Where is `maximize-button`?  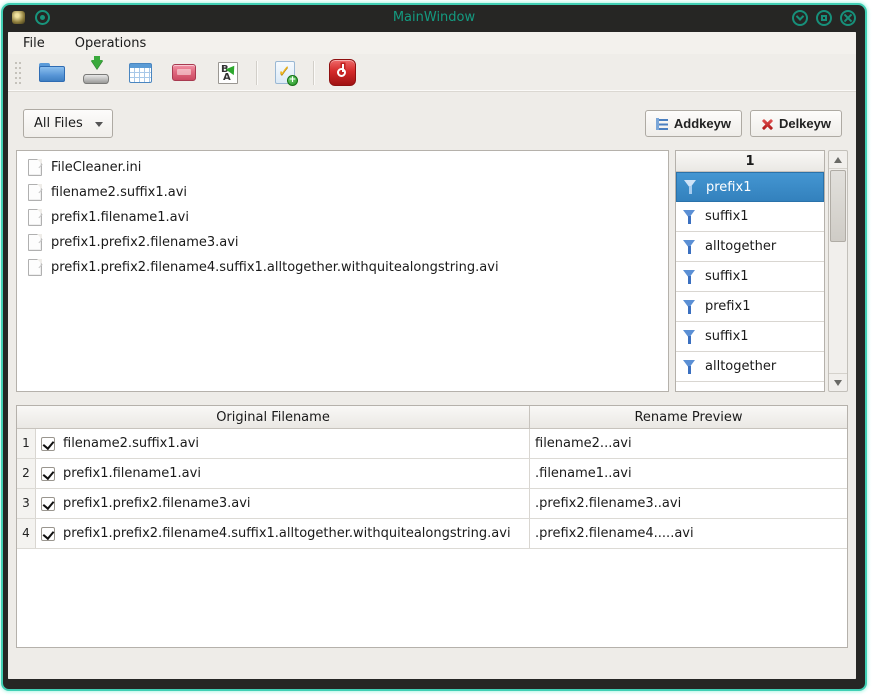
maximize-button is located at coordinates (824, 17).